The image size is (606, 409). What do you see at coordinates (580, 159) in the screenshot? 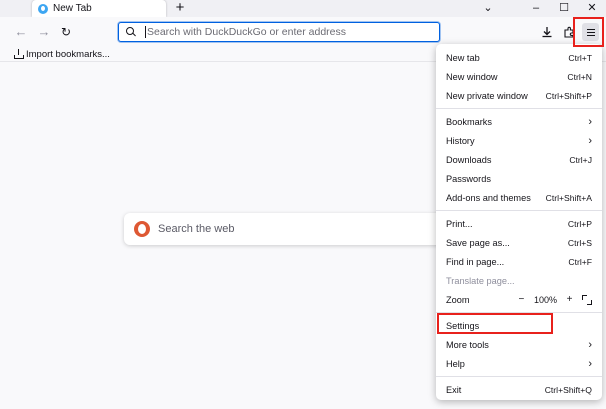
I see `menu-item-shortcut: Ctrl+J` at bounding box center [580, 159].